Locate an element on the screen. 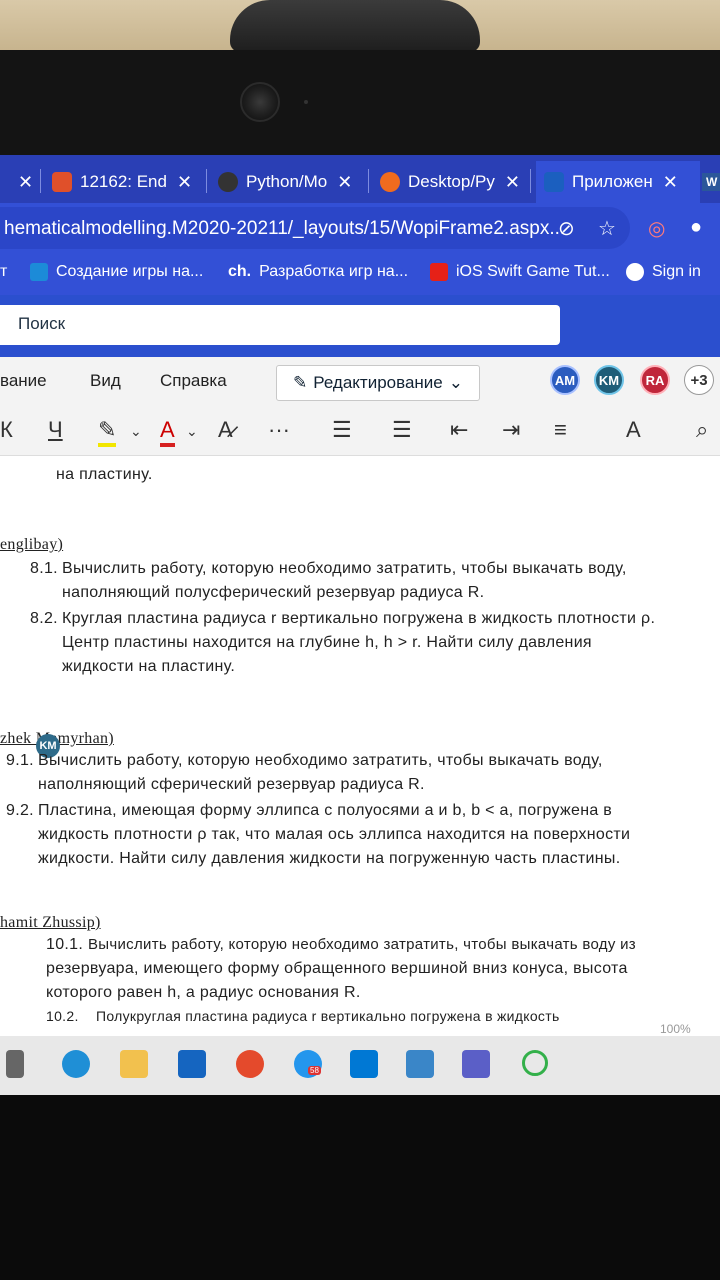  item-number: 8.2. is located at coordinates (44, 618).